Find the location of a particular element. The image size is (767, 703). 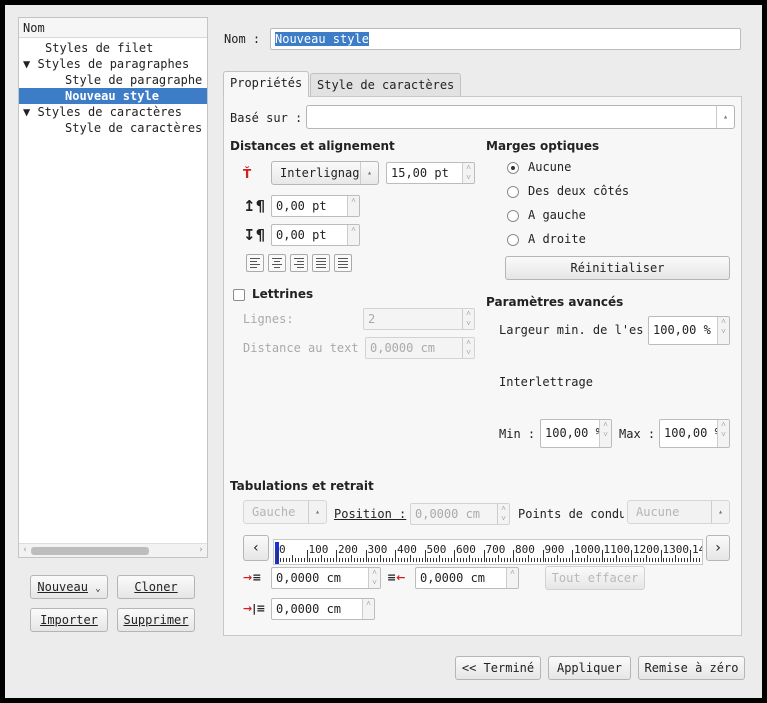

tab-type-select: Gauche ▴▾ is located at coordinates (285, 512).